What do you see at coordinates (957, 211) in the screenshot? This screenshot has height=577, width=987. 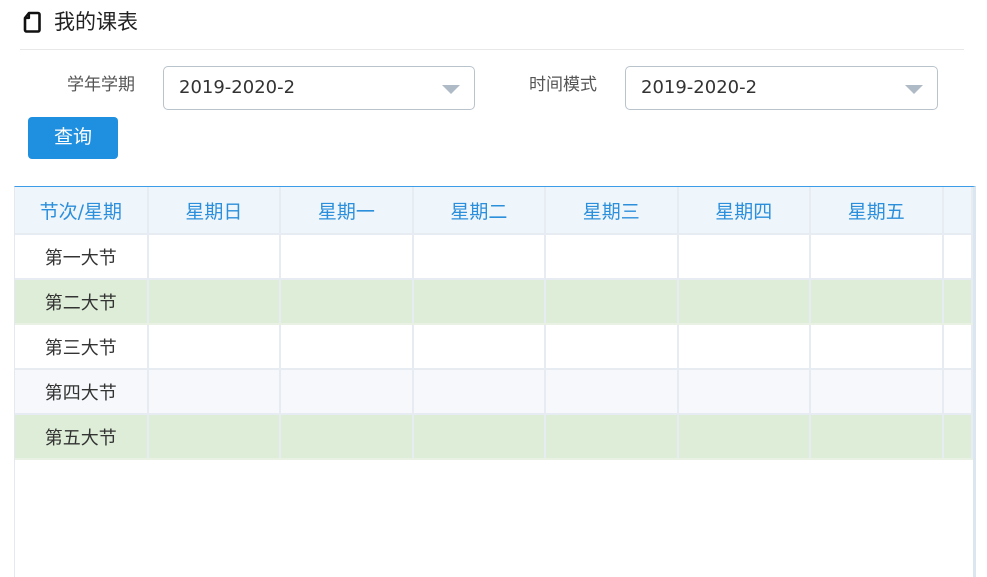 I see `column-header-overflow` at bounding box center [957, 211].